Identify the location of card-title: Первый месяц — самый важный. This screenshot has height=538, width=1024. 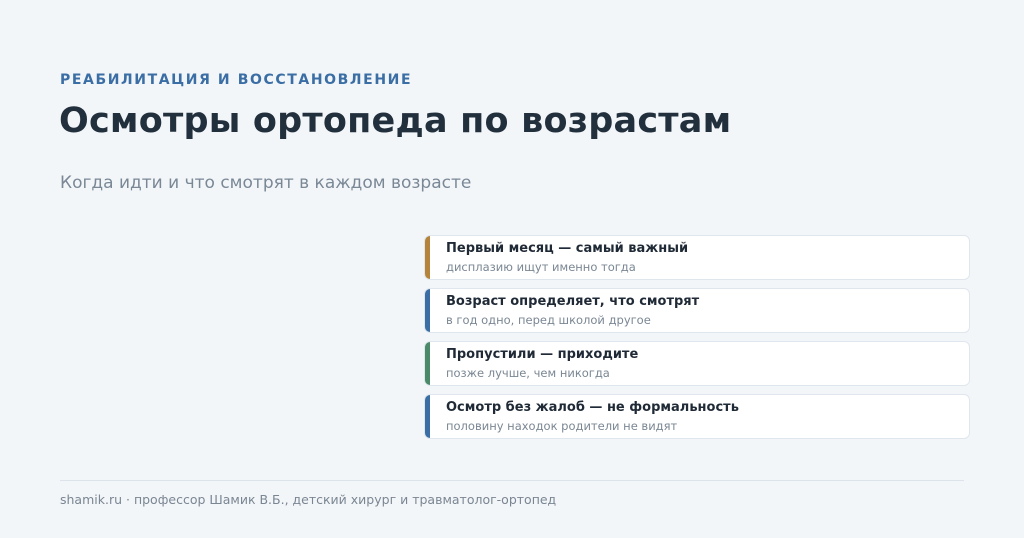
(567, 248).